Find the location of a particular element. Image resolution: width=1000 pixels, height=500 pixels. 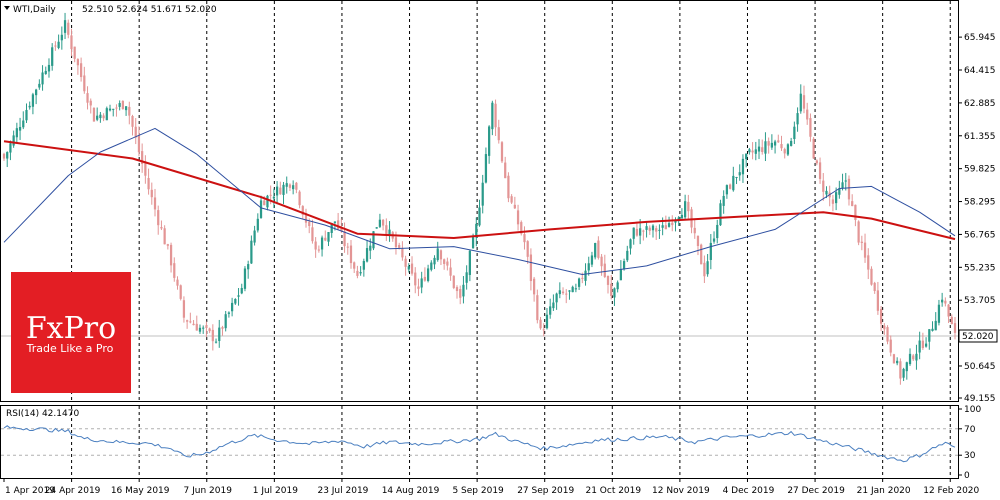

symbol-label: WTI,Daily is located at coordinates (34, 10).